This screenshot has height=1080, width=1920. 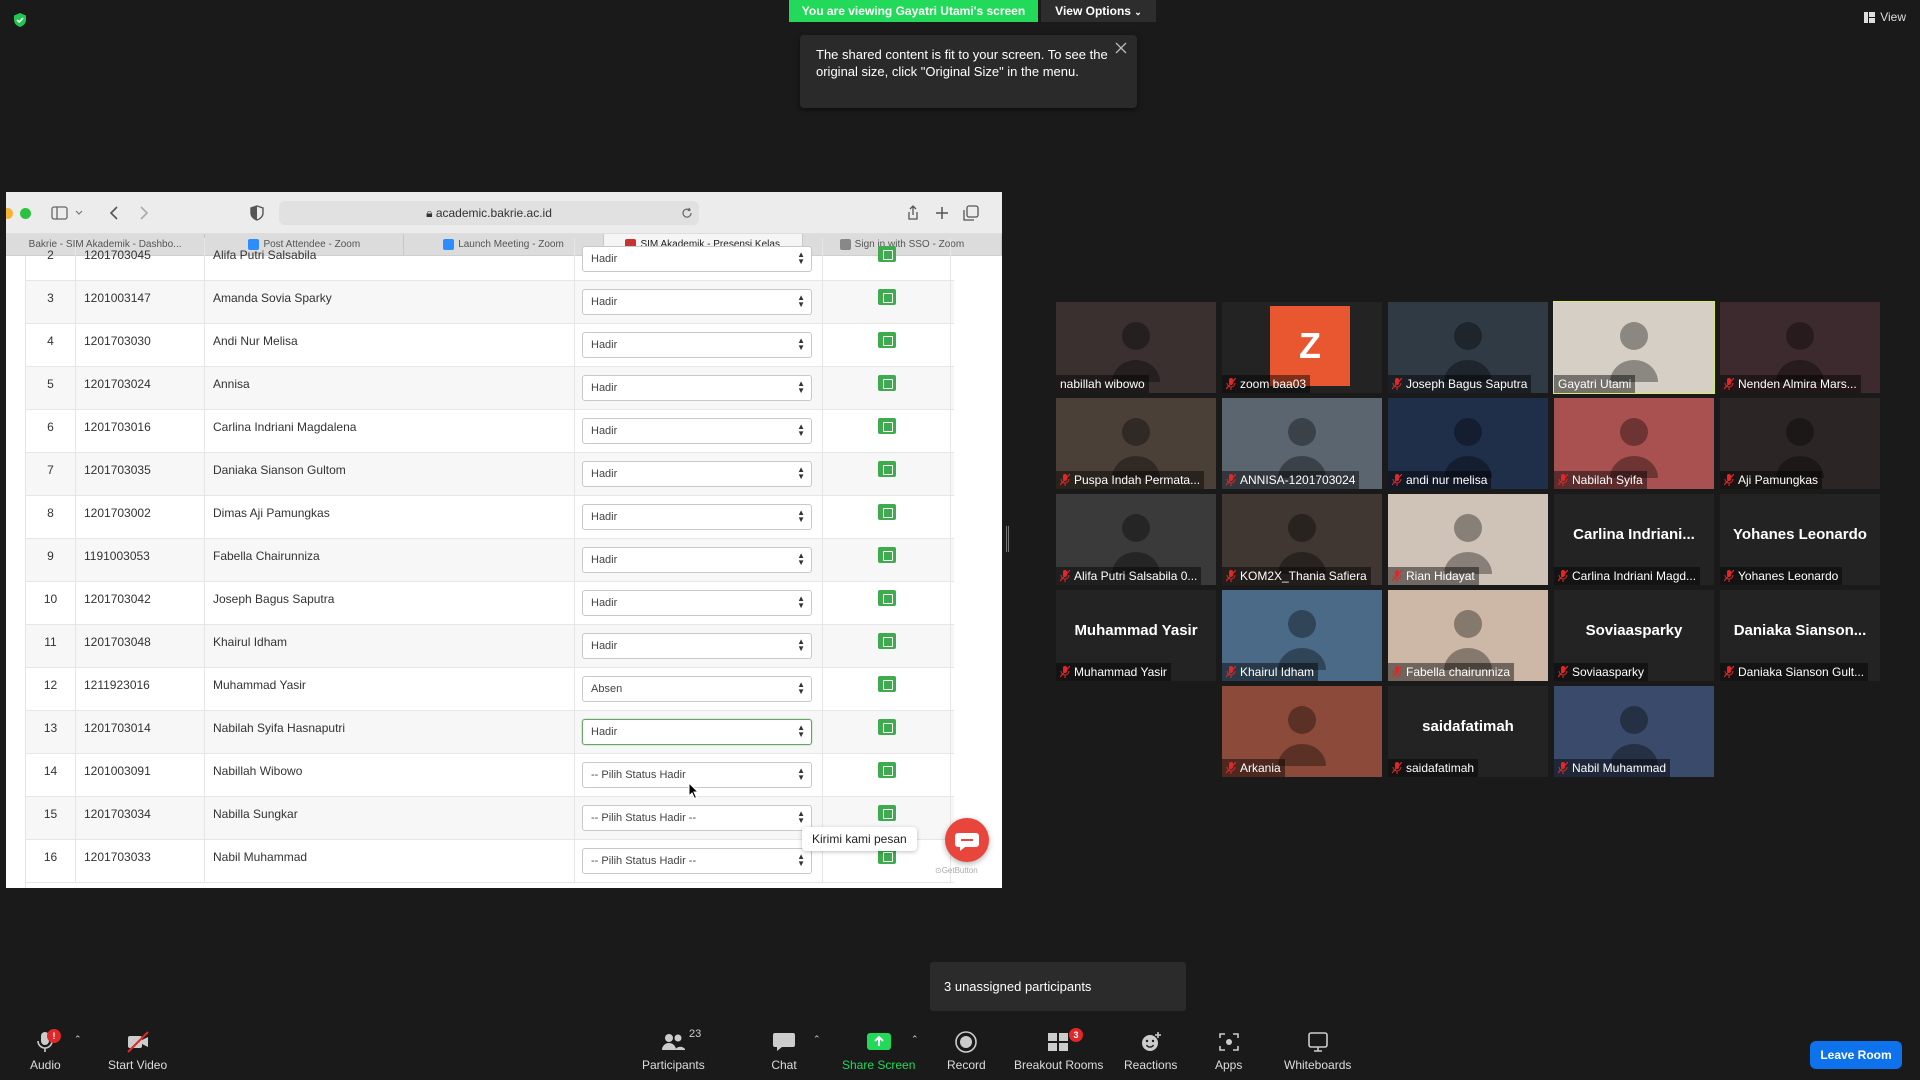 I want to click on participant-tile: Aji Pamungkas, so click(x=1800, y=443).